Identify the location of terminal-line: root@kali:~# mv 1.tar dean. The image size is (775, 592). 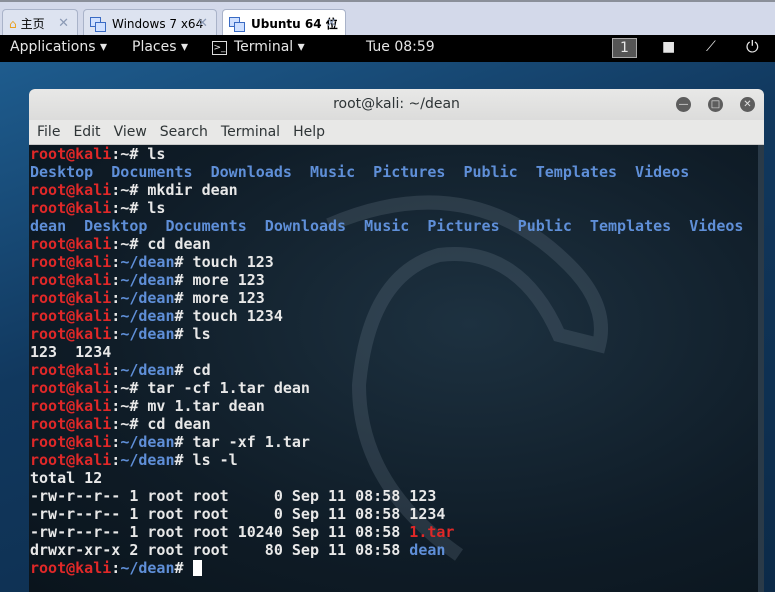
(397, 406).